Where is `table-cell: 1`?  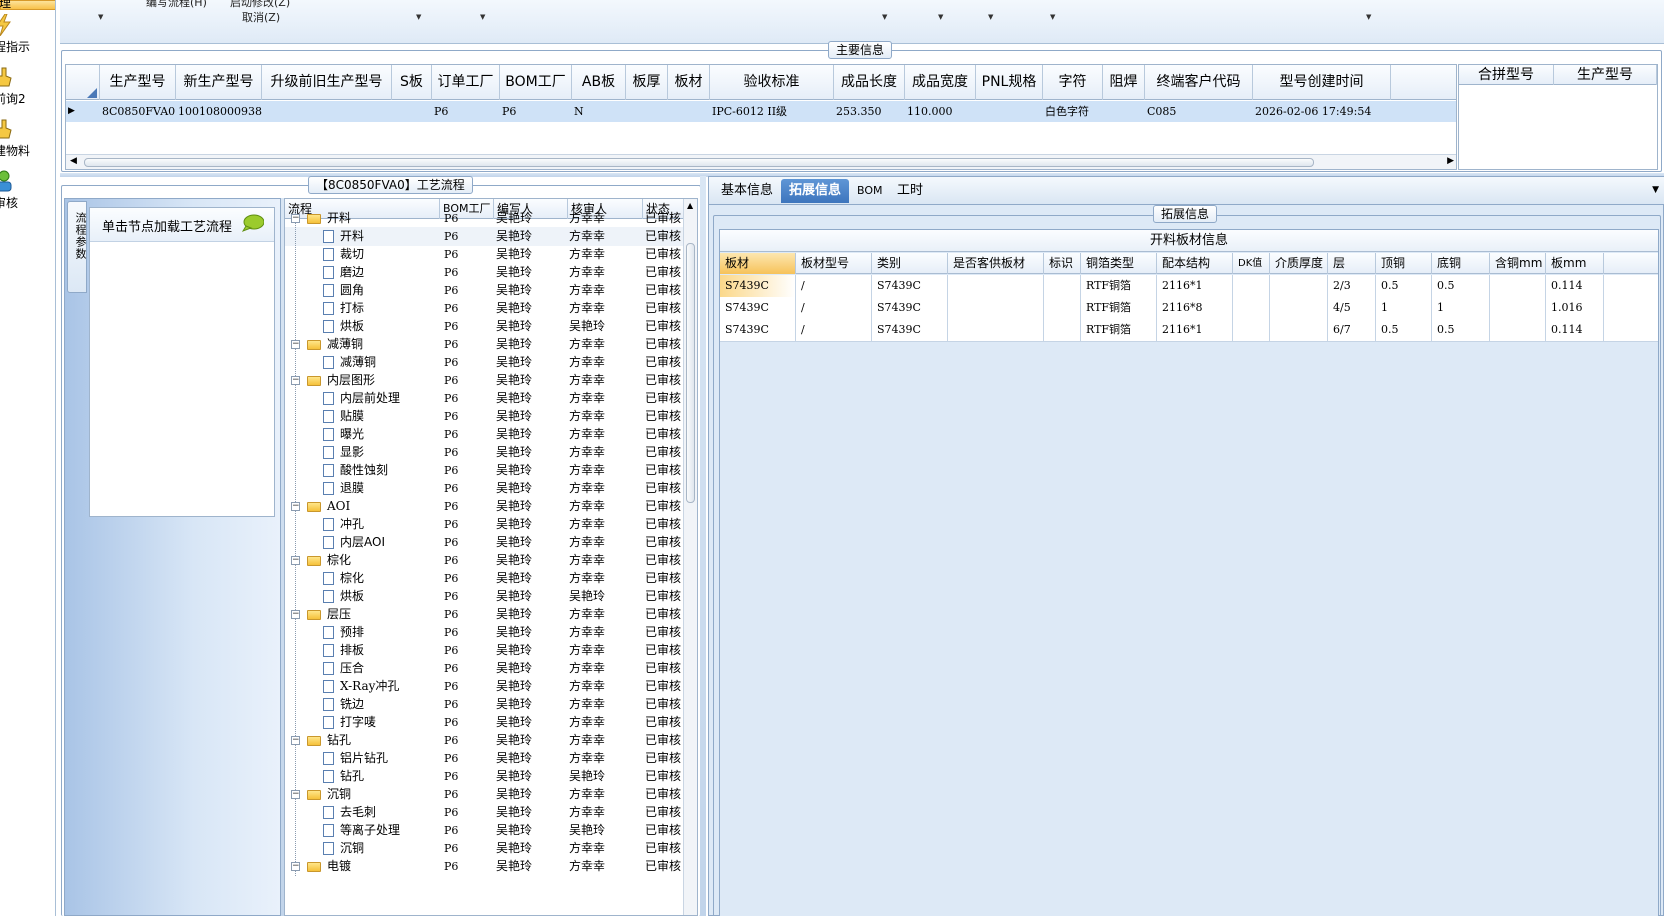 table-cell: 1 is located at coordinates (1461, 308).